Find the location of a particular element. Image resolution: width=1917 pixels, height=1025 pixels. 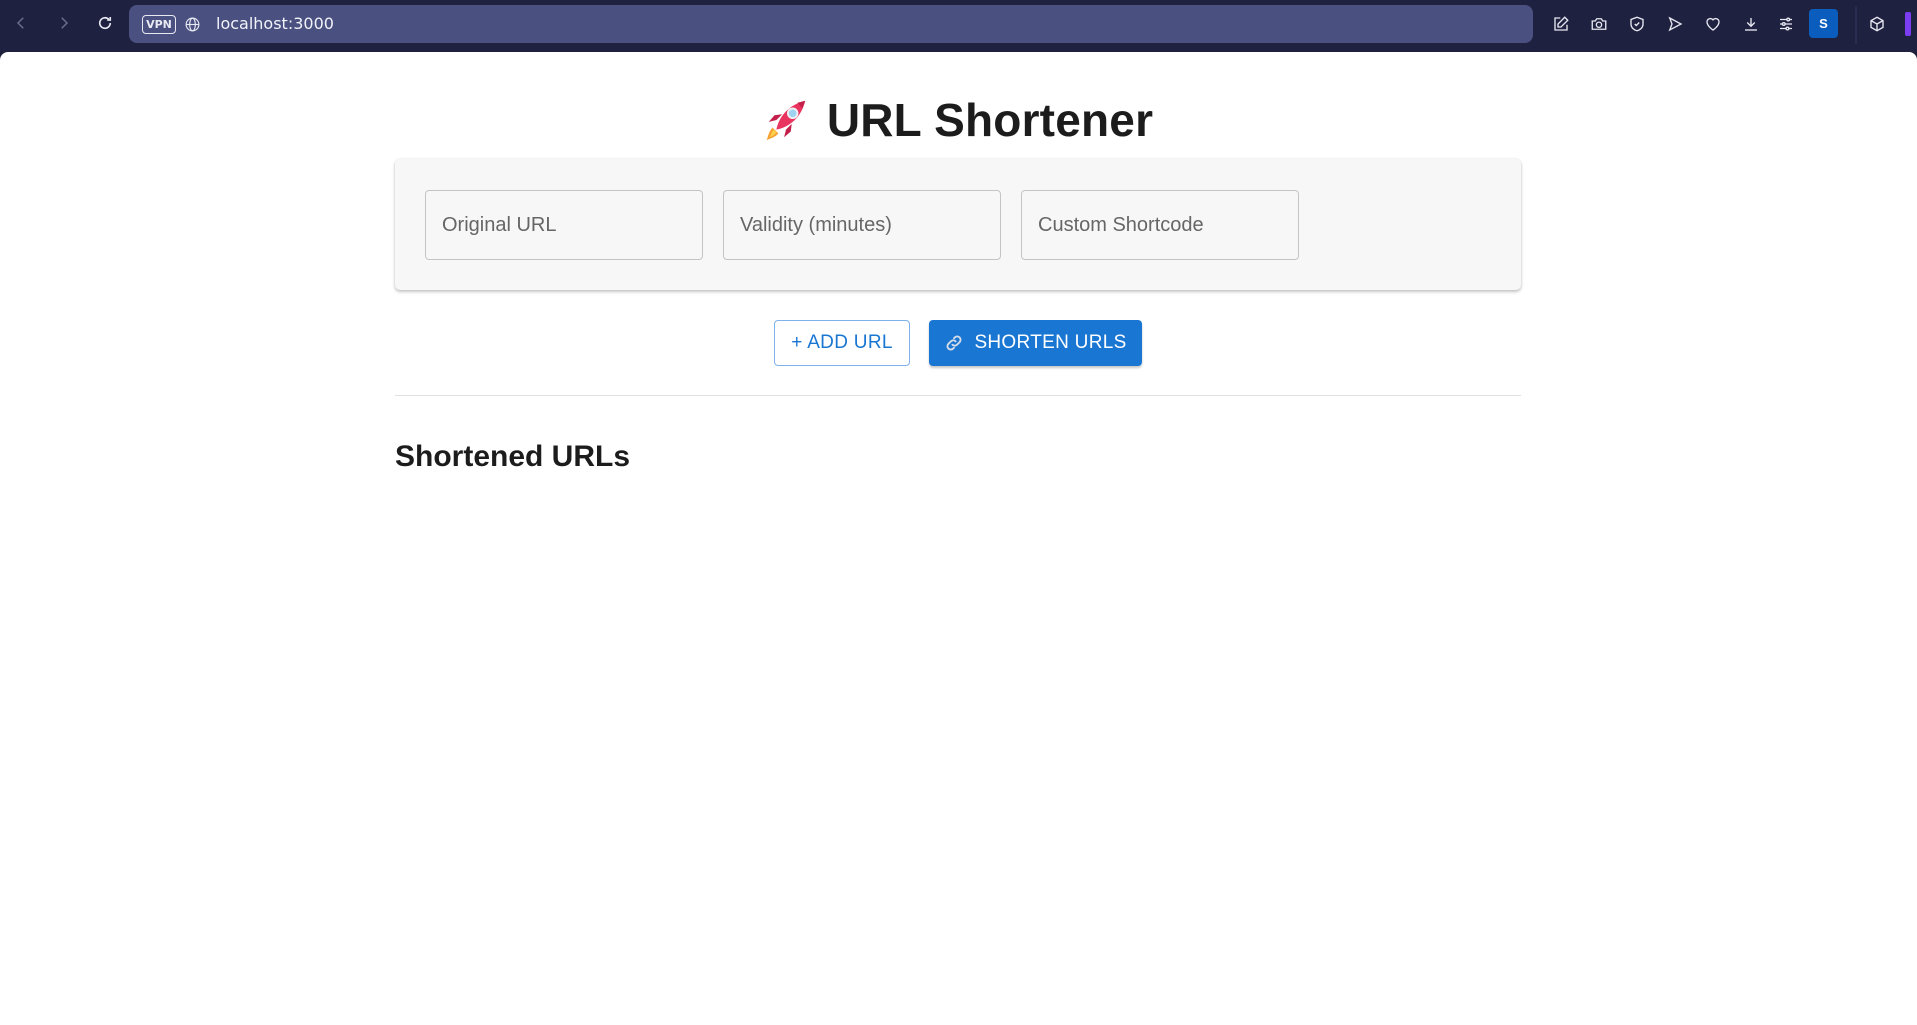

section-divider is located at coordinates (958, 395).